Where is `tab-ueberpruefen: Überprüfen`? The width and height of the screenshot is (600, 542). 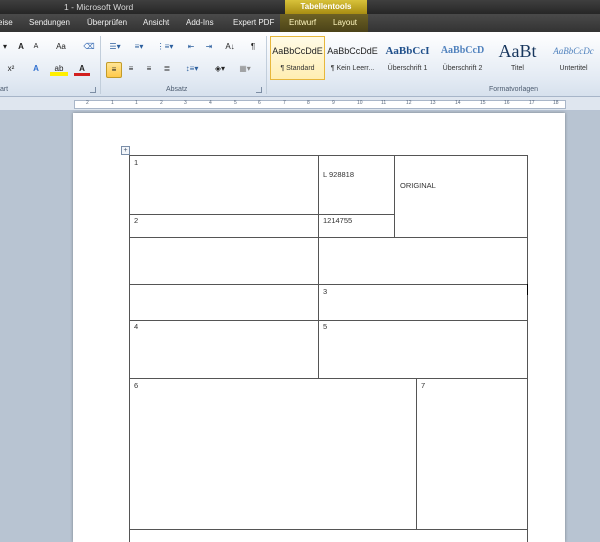
tab-ueberpruefen: Überprüfen is located at coordinates (107, 23).